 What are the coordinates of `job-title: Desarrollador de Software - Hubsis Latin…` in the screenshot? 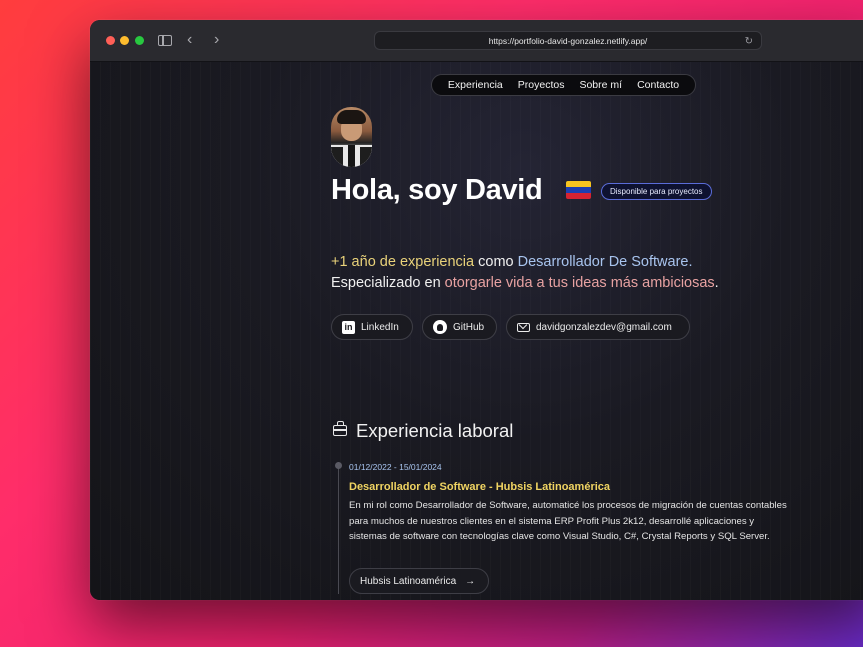 It's located at (480, 487).